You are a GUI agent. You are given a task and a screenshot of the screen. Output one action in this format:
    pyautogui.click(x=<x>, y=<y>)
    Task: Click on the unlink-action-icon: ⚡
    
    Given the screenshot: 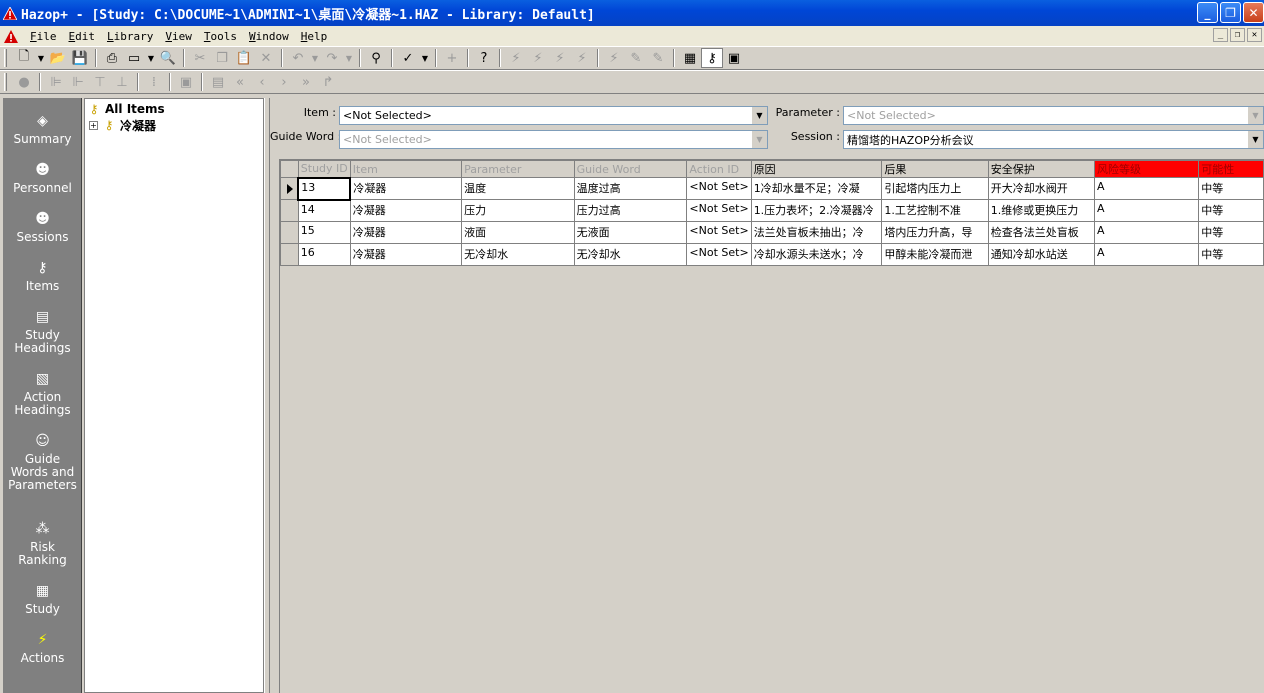 What is the action you would take?
    pyautogui.click(x=582, y=58)
    